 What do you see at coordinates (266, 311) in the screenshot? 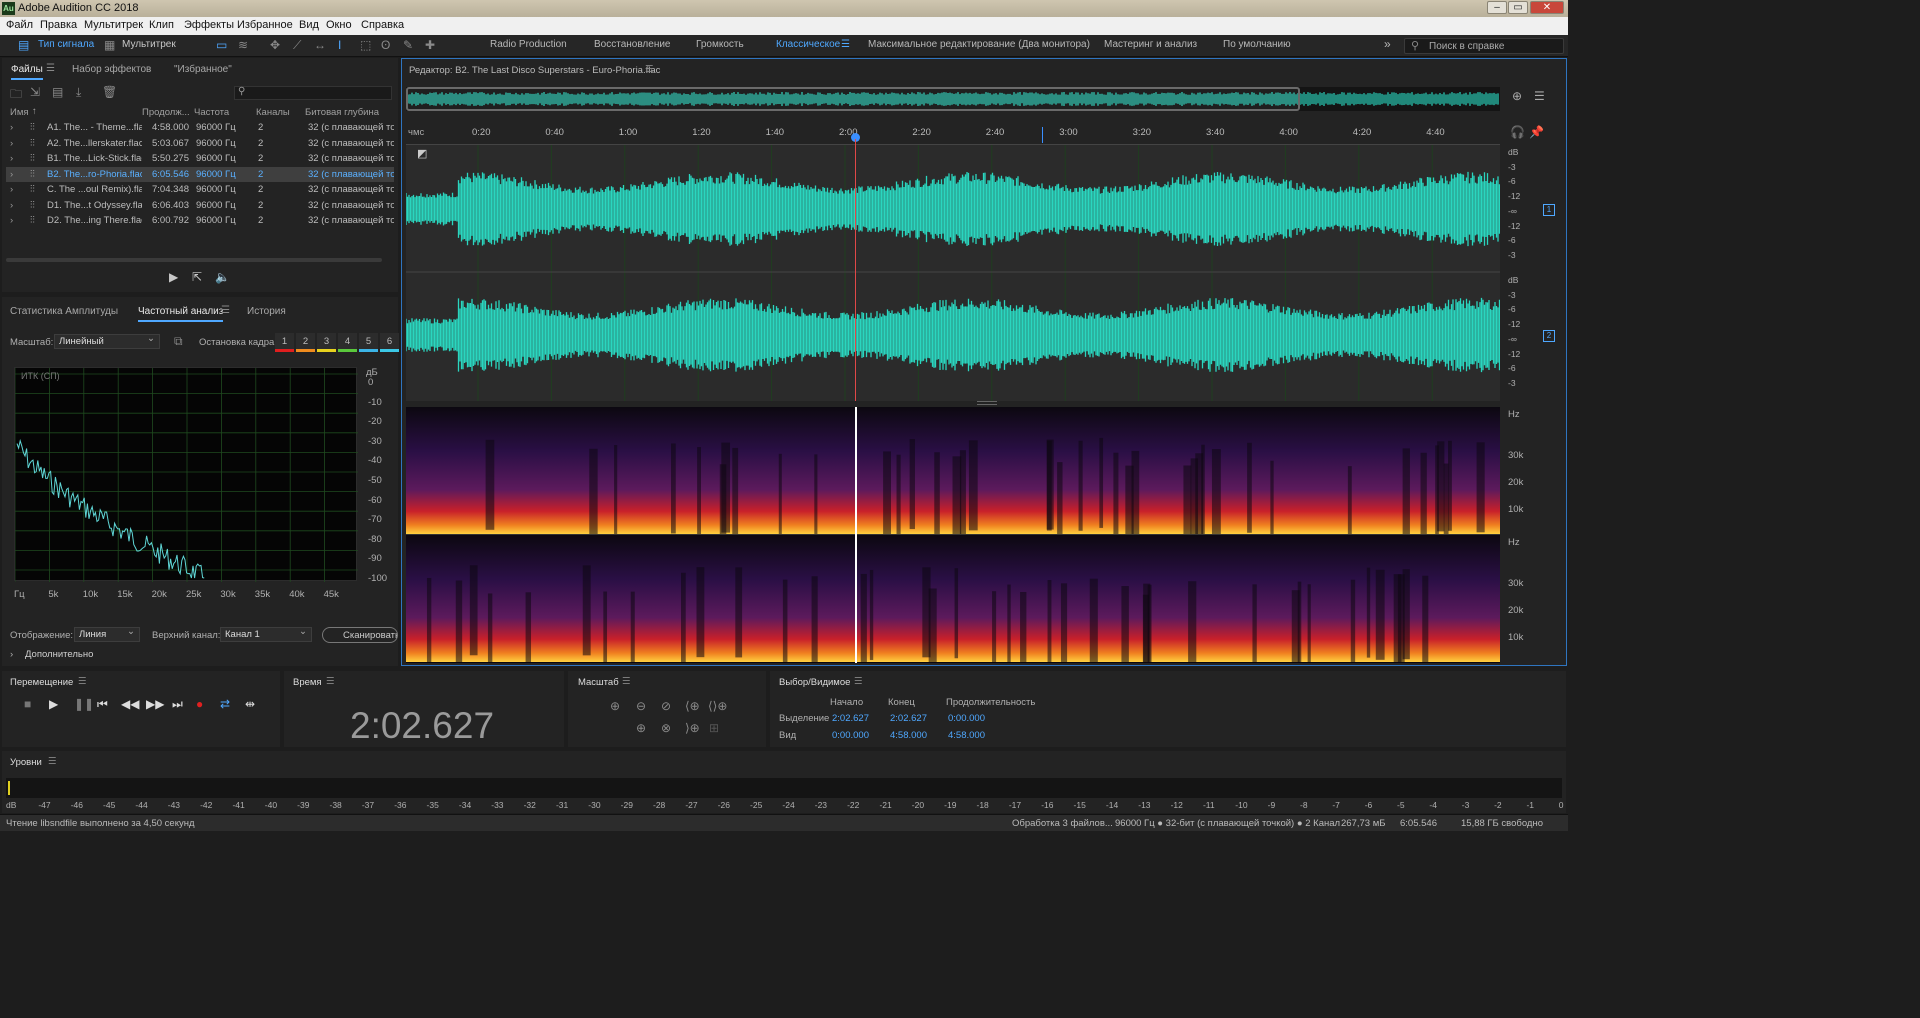
I see `tab-history: История` at bounding box center [266, 311].